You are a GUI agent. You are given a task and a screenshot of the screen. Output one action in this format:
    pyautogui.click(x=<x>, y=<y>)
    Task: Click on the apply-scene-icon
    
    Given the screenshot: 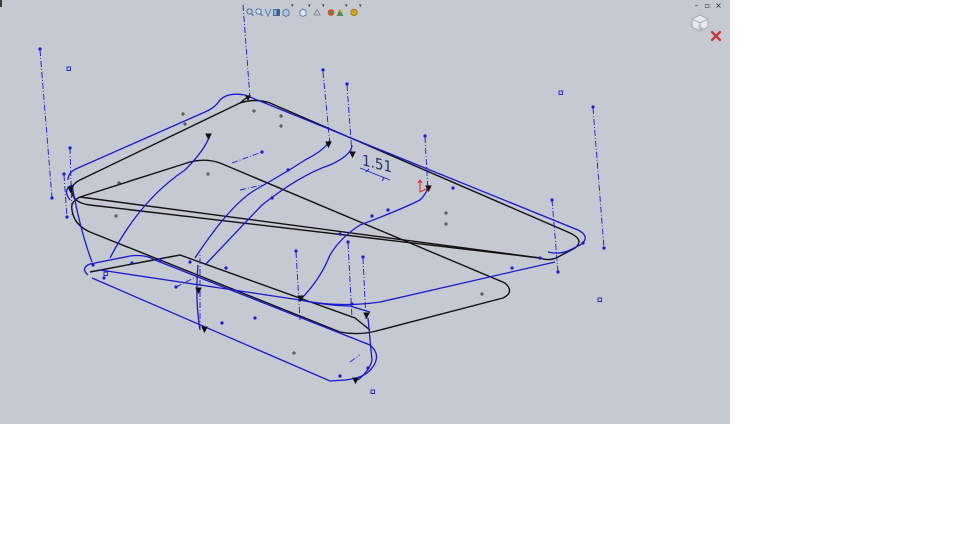 What is the action you would take?
    pyautogui.click(x=340, y=9)
    